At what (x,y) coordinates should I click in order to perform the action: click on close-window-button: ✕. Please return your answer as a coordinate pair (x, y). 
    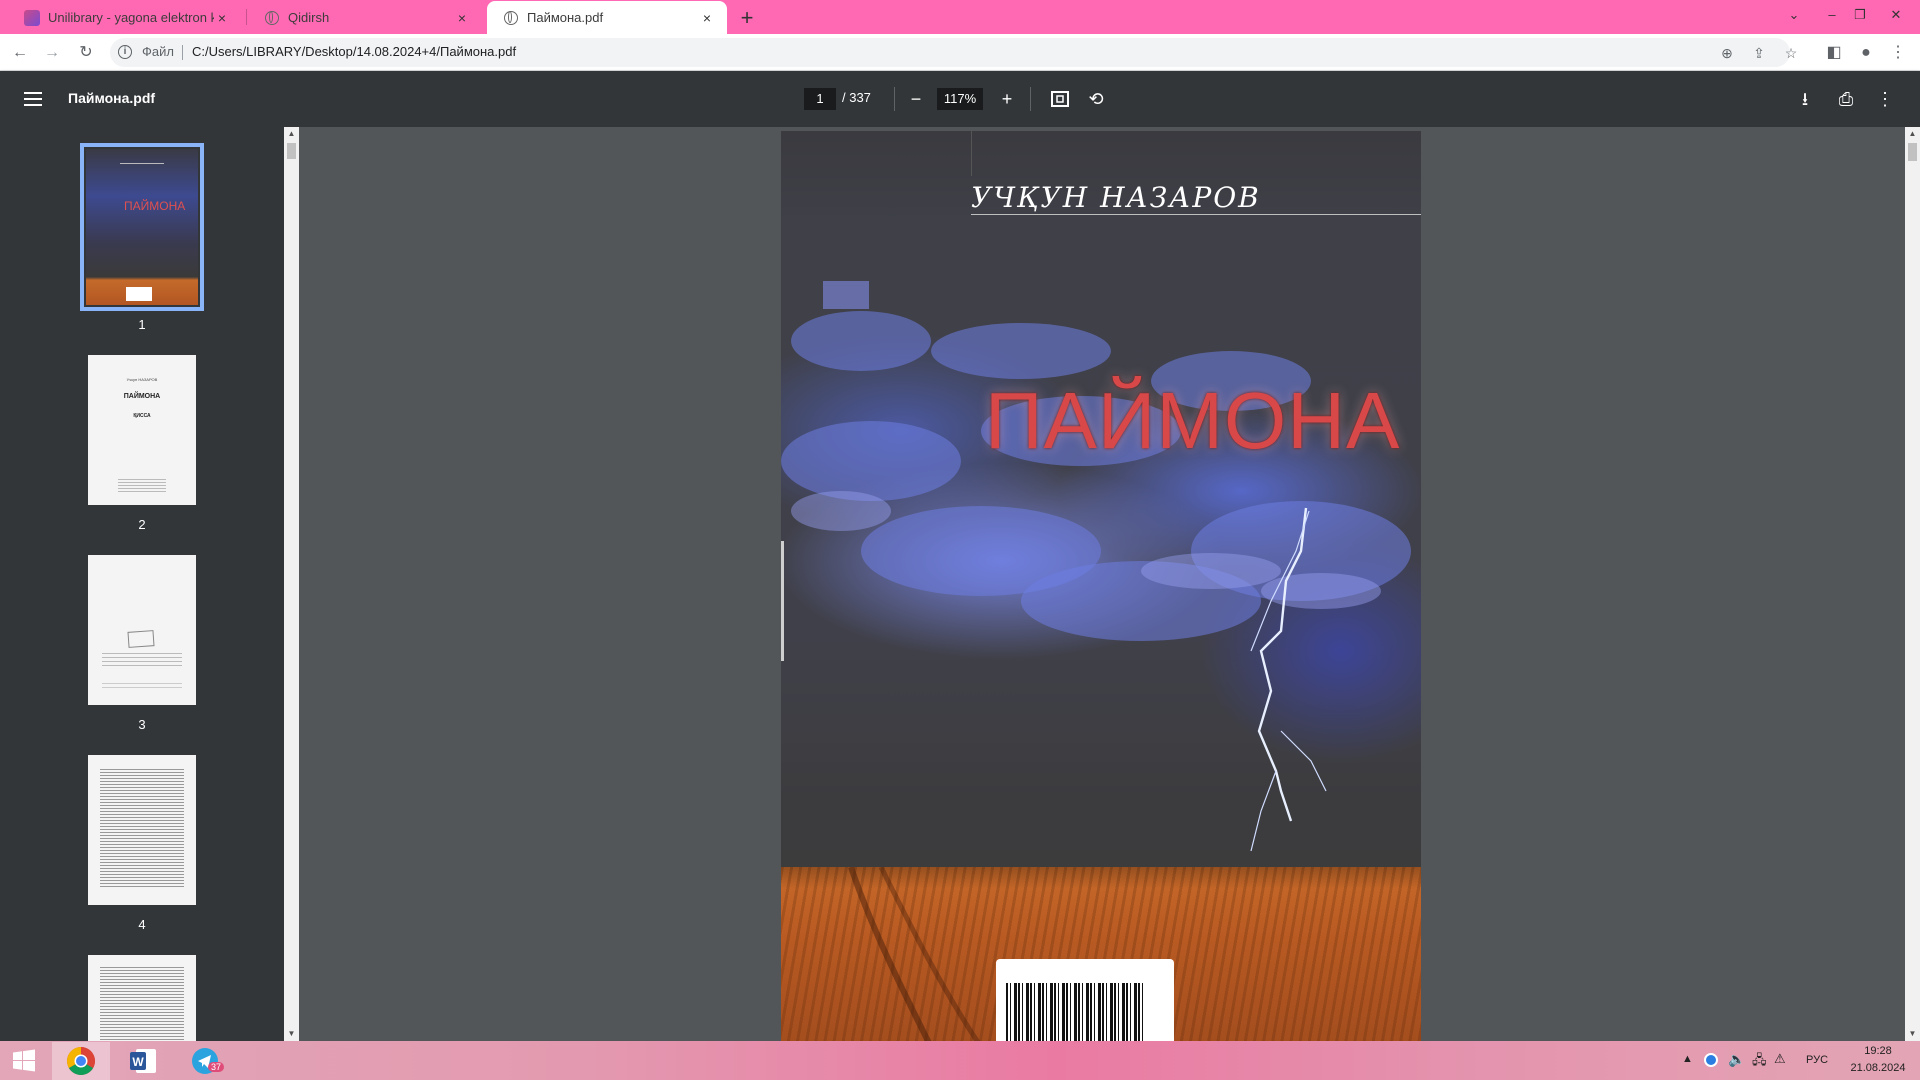
    Looking at the image, I should click on (1896, 17).